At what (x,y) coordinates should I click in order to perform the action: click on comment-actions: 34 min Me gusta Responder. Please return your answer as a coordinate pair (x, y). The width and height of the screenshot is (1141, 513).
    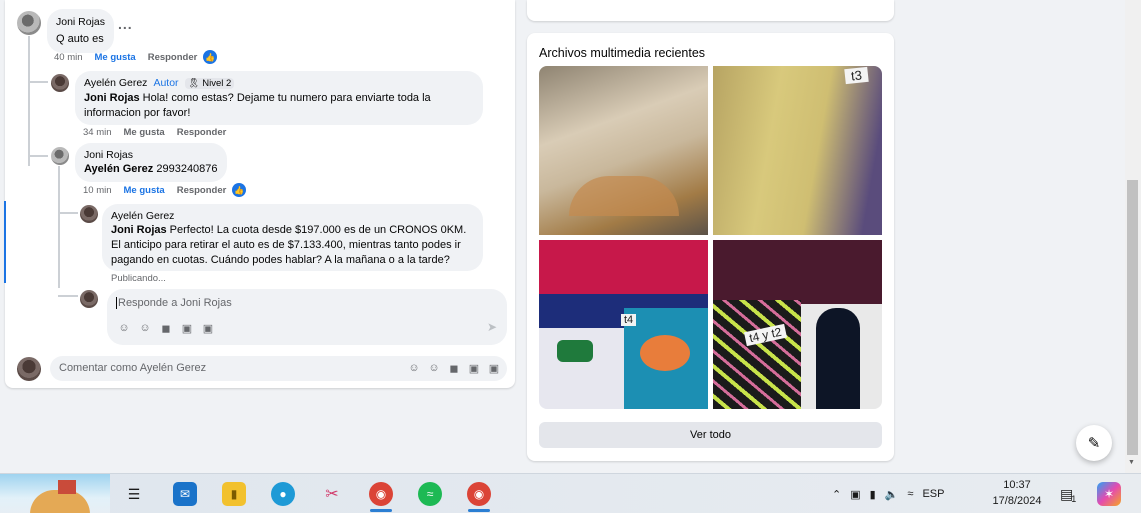
    Looking at the image, I should click on (154, 132).